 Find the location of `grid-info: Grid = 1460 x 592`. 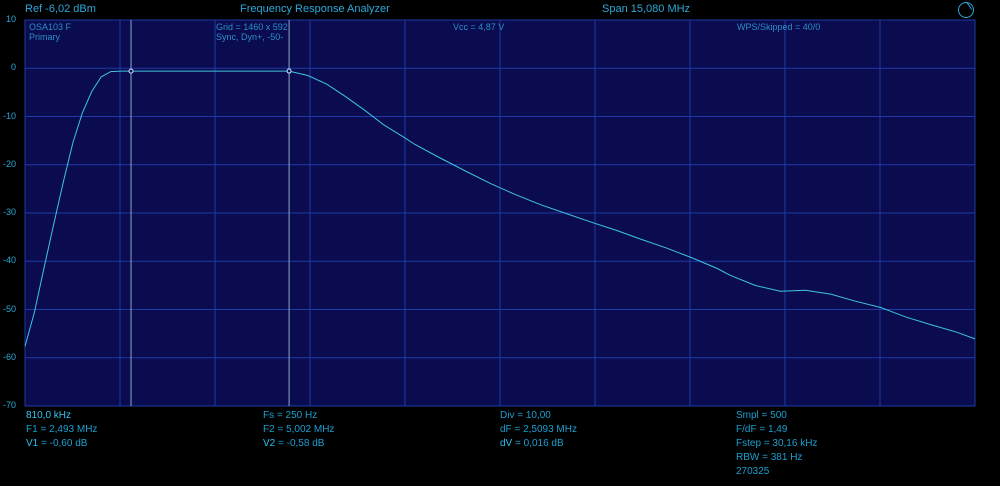

grid-info: Grid = 1460 x 592 is located at coordinates (252, 27).